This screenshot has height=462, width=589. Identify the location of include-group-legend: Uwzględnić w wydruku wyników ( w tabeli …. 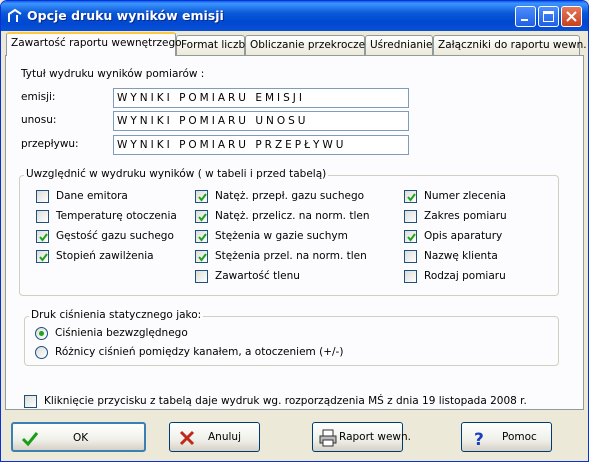
(176, 174).